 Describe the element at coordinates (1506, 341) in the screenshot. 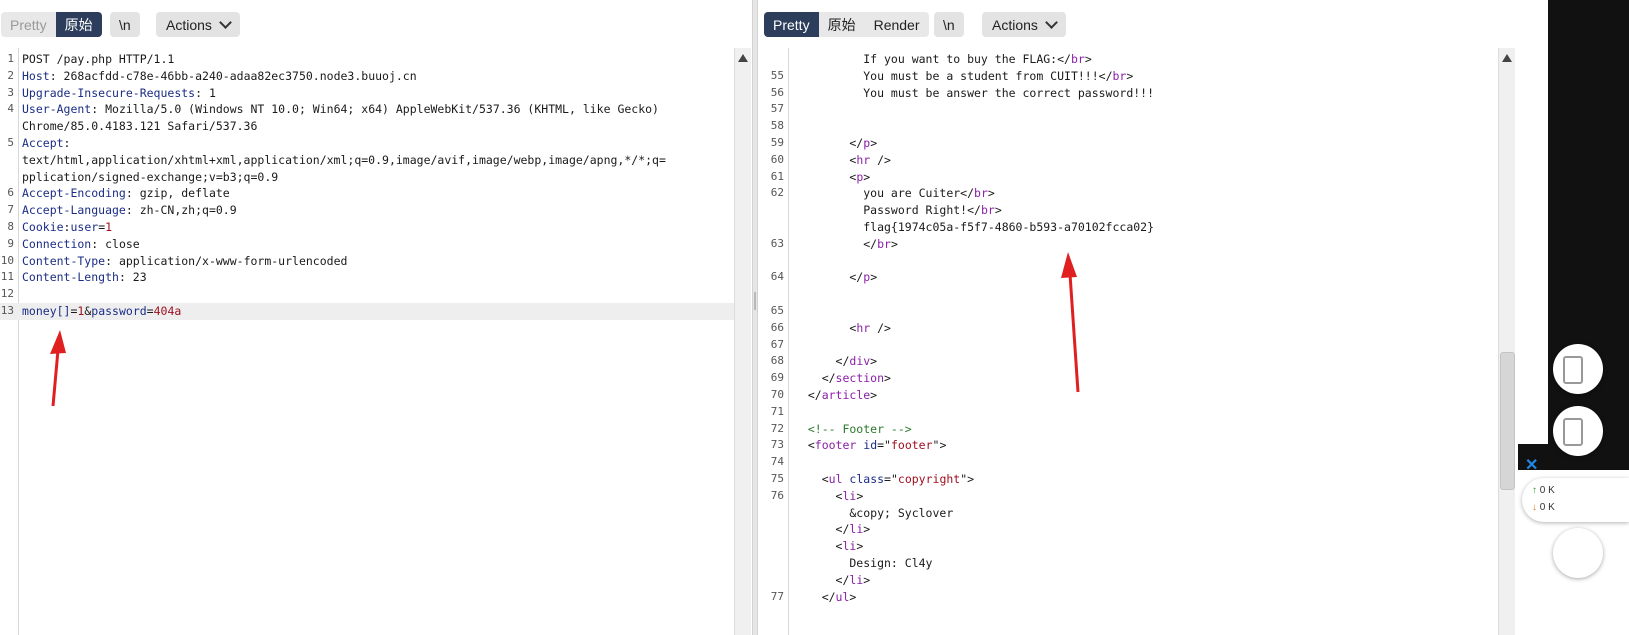

I see `response-scrollbar` at that location.